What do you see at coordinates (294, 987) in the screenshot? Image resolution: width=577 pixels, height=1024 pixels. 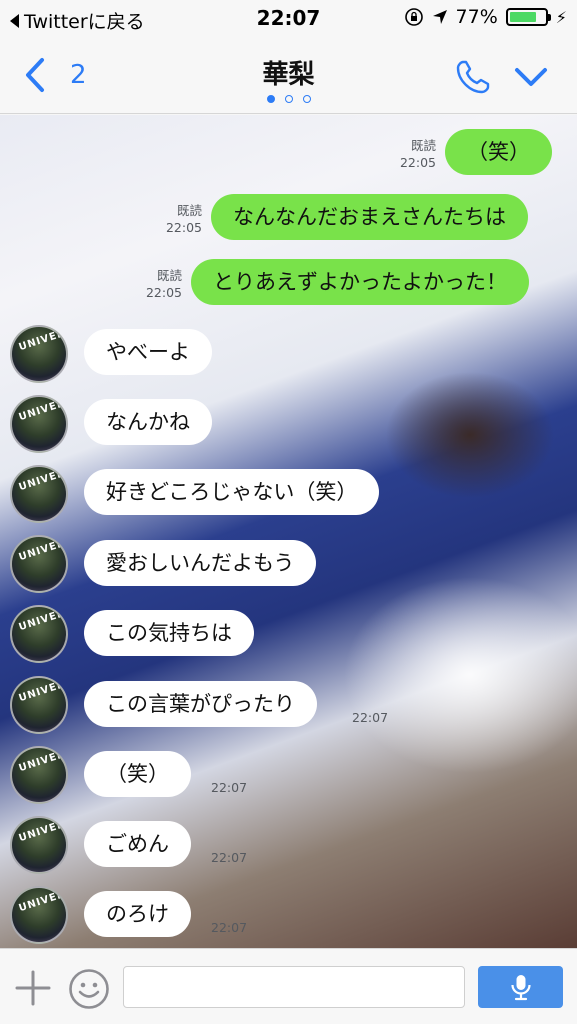 I see `message-input` at bounding box center [294, 987].